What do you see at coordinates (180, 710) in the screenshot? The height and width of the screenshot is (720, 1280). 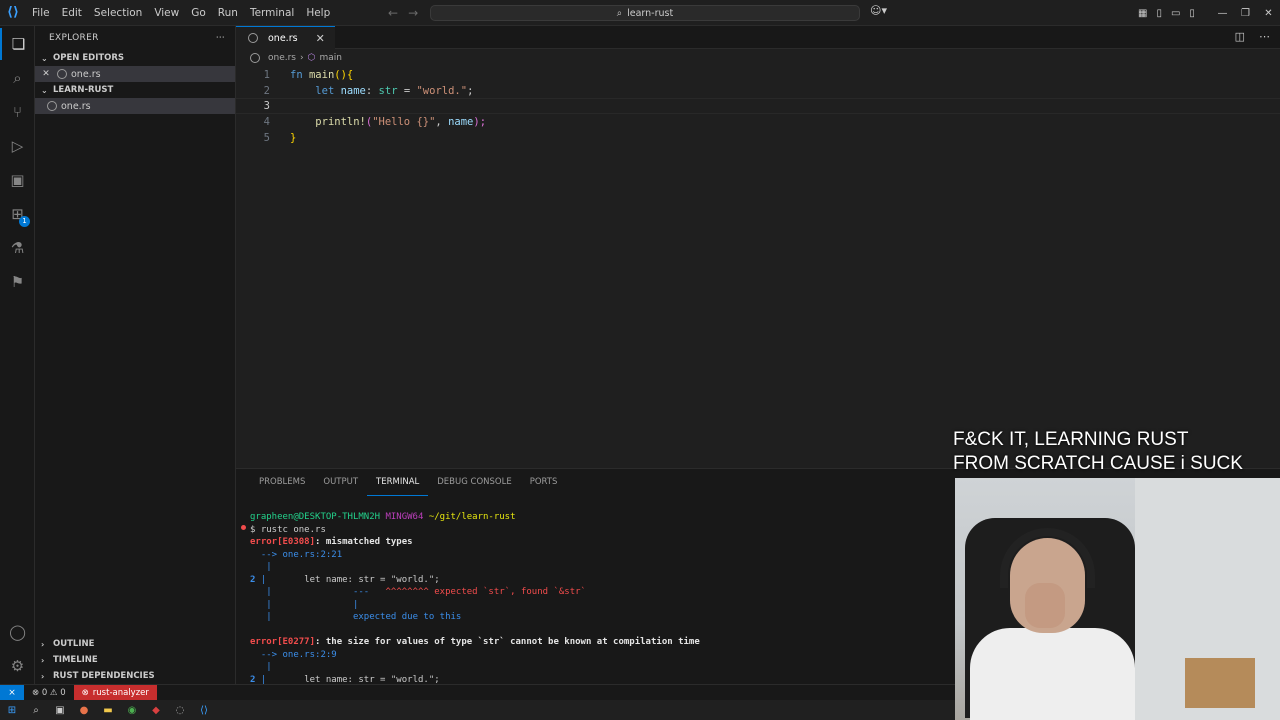 I see `taskbar-app-icon: ◌` at bounding box center [180, 710].